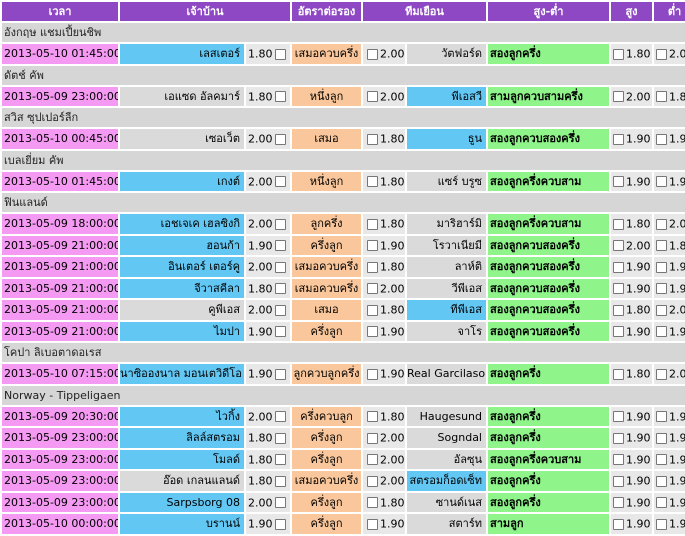 This screenshot has width=685, height=536. What do you see at coordinates (548, 288) in the screenshot?
I see `over-under-line: สองลูกควบสองครึ่ง` at bounding box center [548, 288].